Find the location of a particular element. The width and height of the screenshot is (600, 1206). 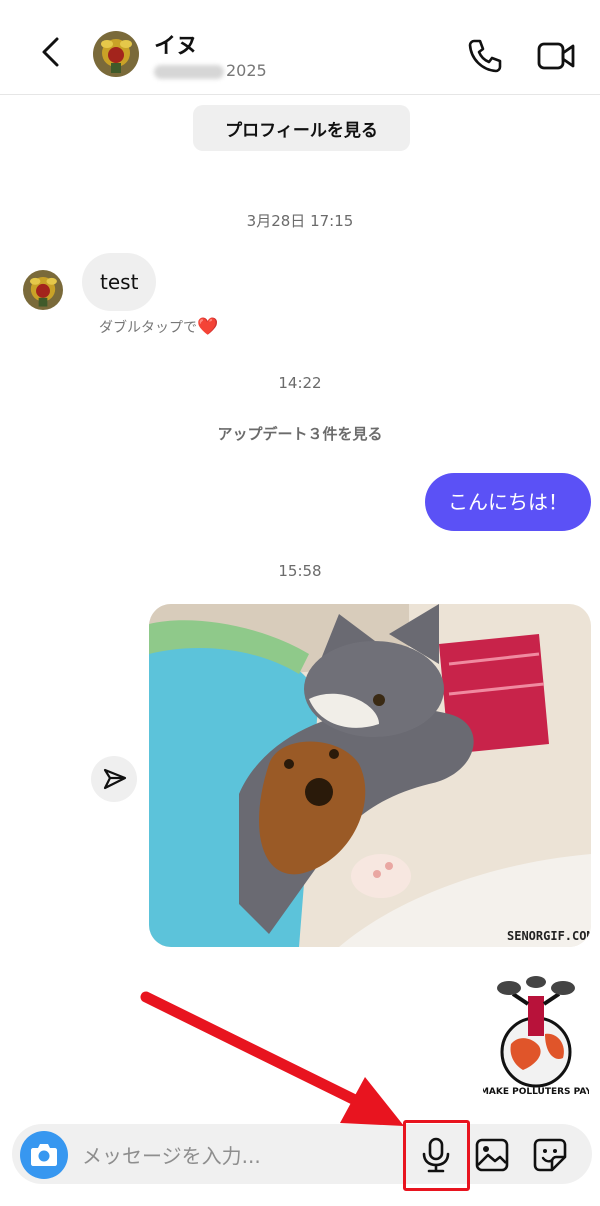

sticker-message: MAKE POLLUTERS PAY is located at coordinates (536, 1035).